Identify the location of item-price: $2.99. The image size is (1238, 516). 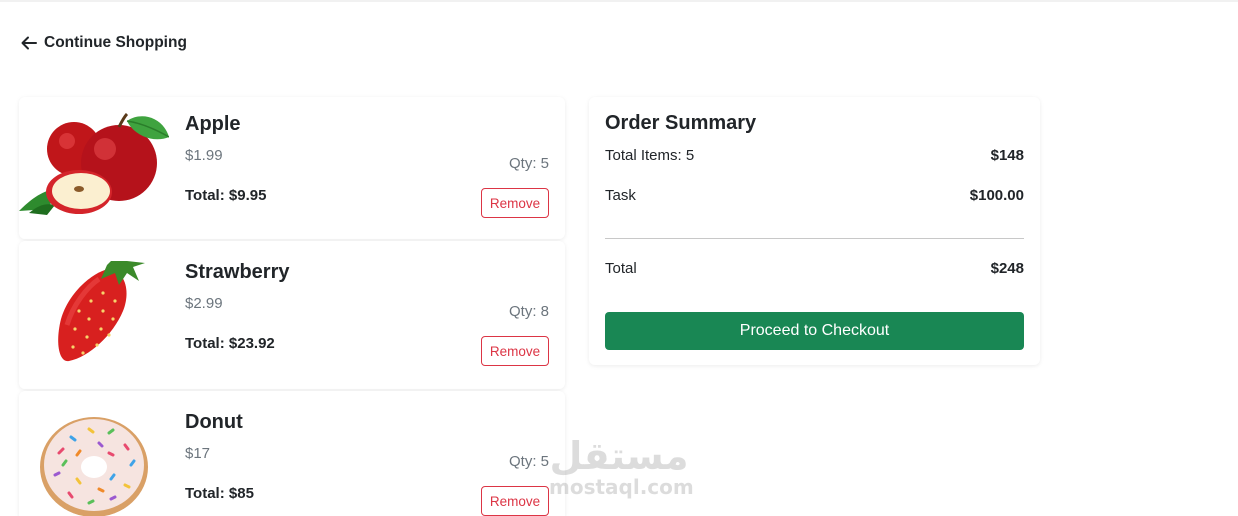
(204, 303).